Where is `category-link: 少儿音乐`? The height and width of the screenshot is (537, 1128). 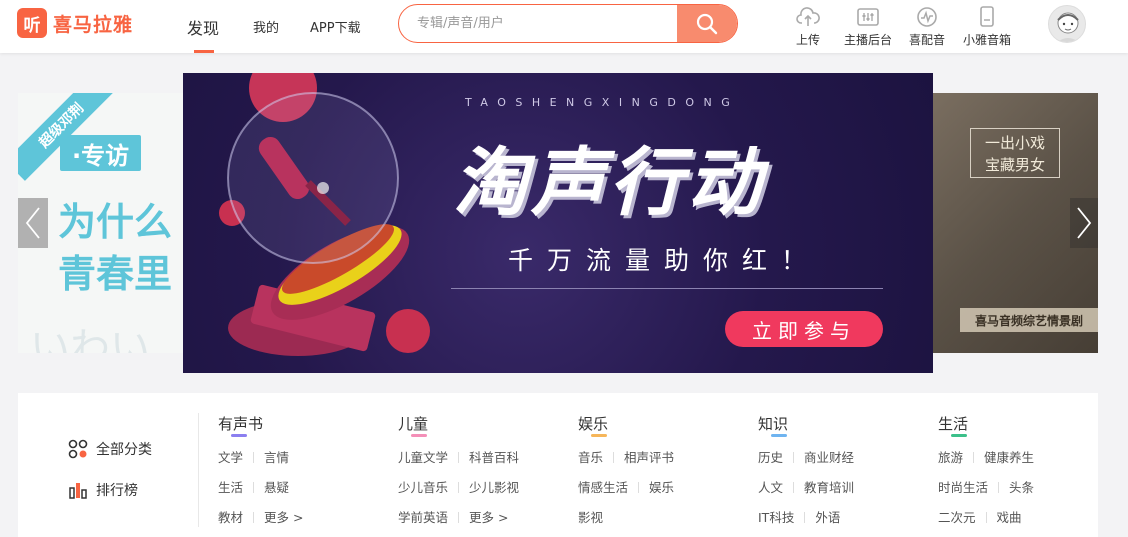
category-link: 少儿音乐 is located at coordinates (423, 487).